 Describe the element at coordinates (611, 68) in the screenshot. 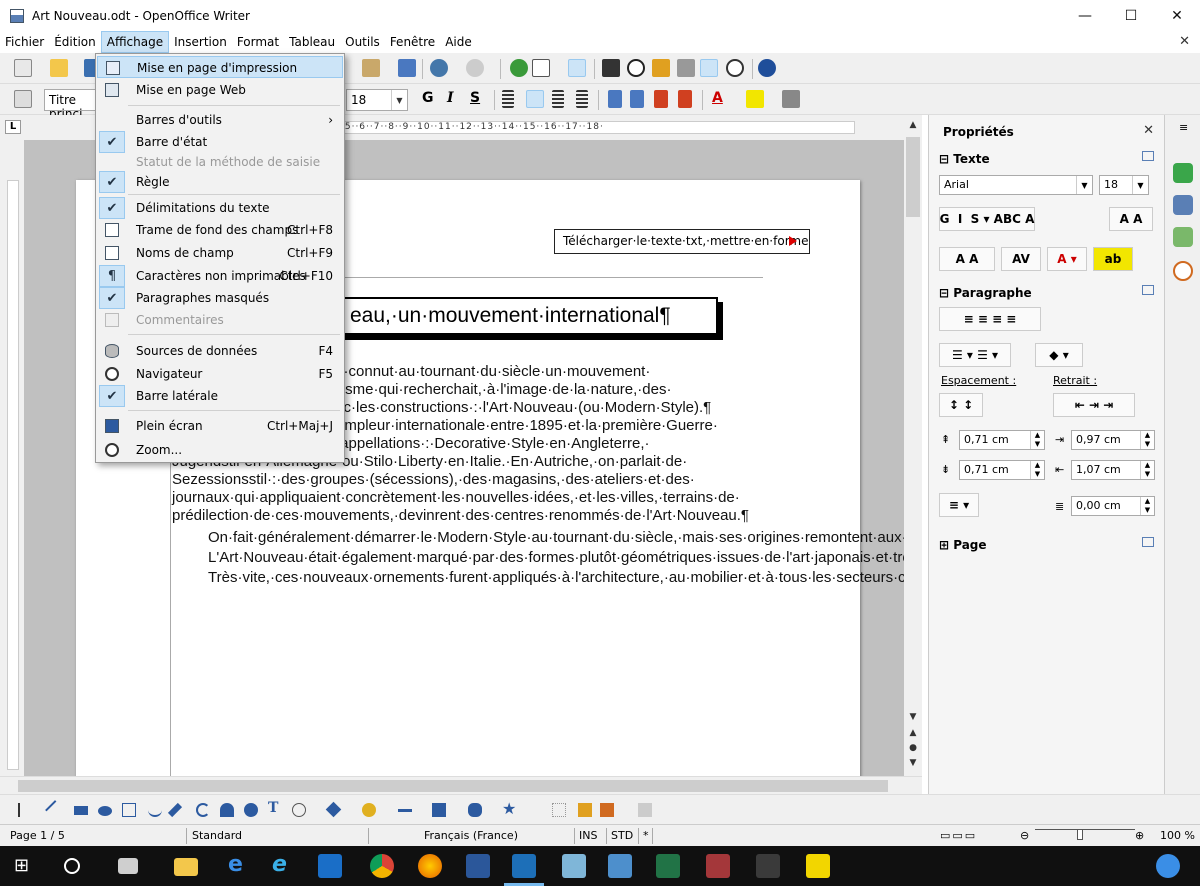

I see `find-replace-icon` at that location.